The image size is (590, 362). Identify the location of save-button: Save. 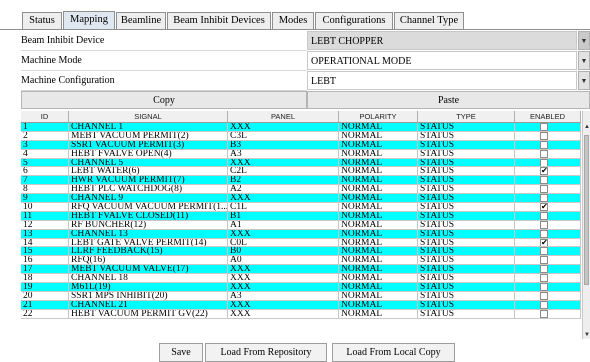
(181, 352).